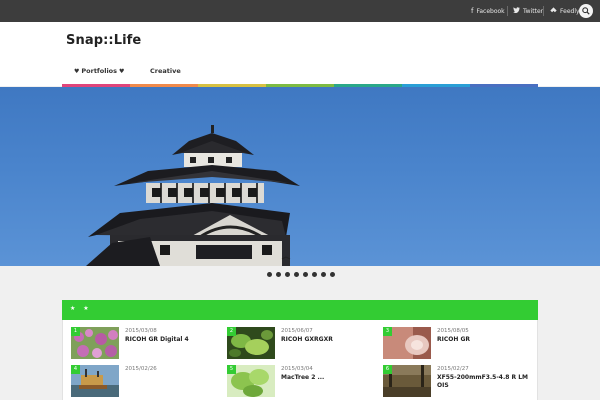 The height and width of the screenshot is (400, 600). I want to click on post-title: XF55-200mmF3.5-4.8 R LM OIS, so click(485, 382).